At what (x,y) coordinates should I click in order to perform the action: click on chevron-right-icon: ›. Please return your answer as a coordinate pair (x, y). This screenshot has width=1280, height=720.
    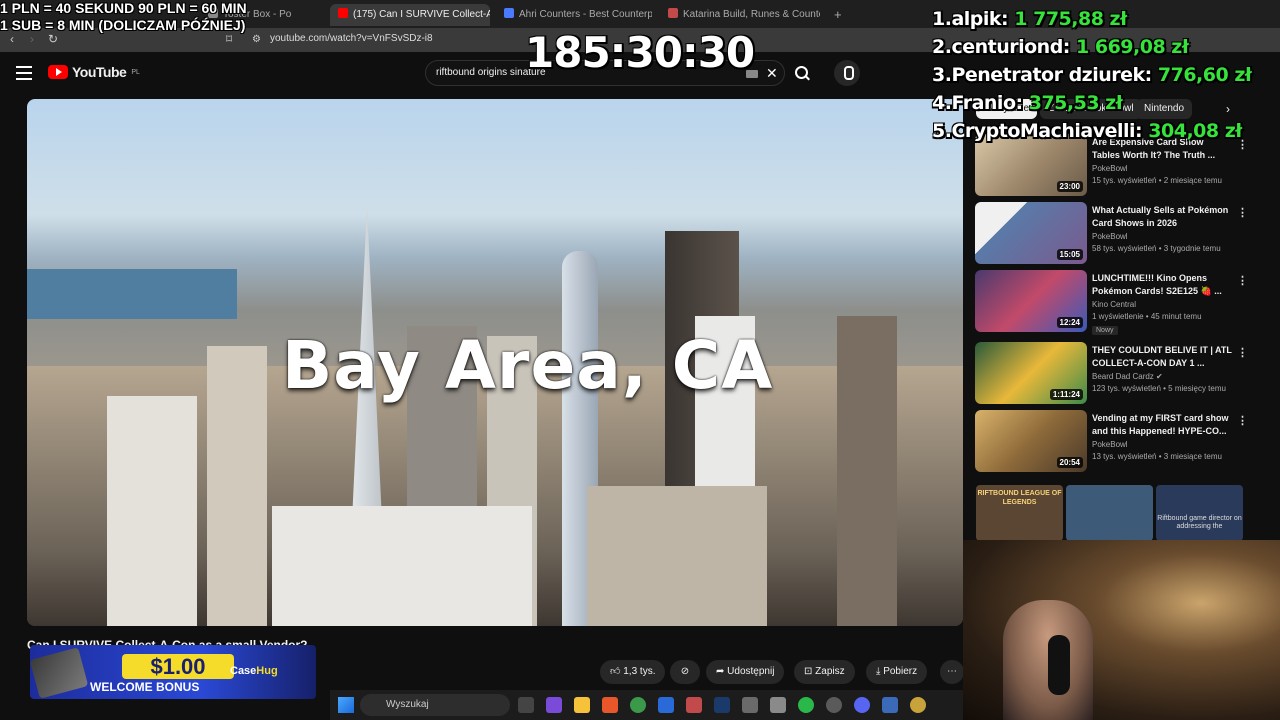
    Looking at the image, I should click on (1228, 109).